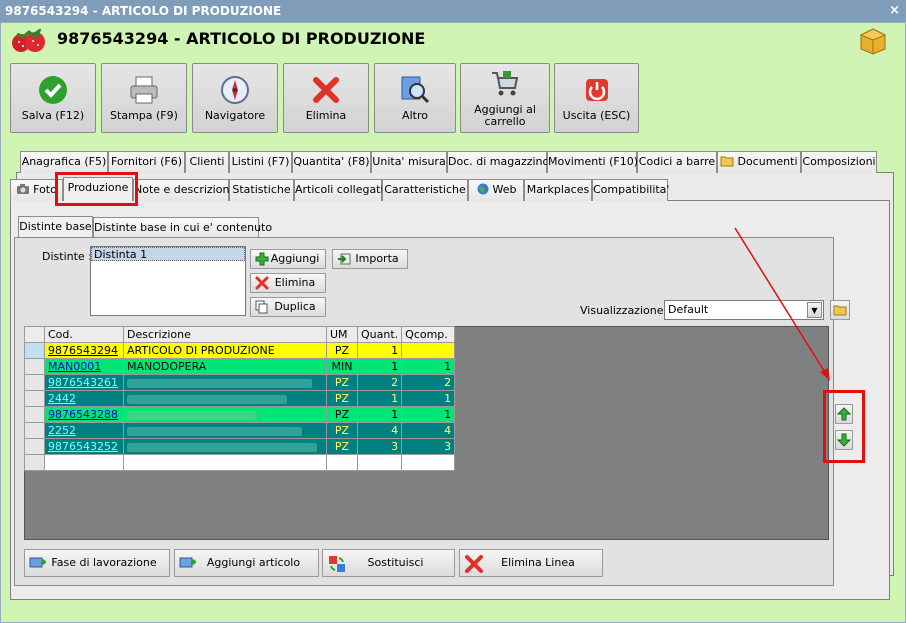 This screenshot has width=906, height=623. I want to click on chevron-down-icon: ▼, so click(814, 310).